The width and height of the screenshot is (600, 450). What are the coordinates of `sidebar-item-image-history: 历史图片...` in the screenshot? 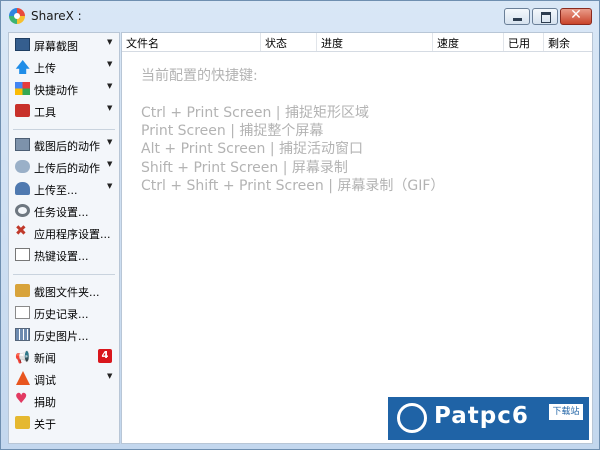 It's located at (64, 335).